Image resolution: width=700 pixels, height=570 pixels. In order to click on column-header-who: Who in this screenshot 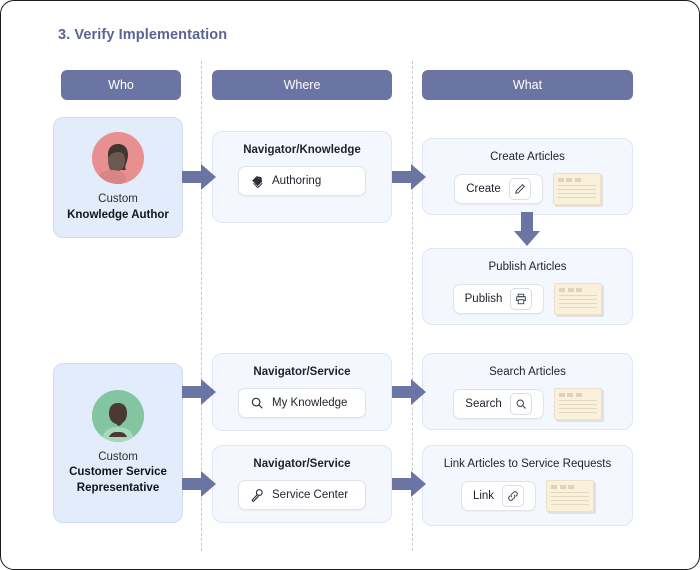, I will do `click(121, 85)`.